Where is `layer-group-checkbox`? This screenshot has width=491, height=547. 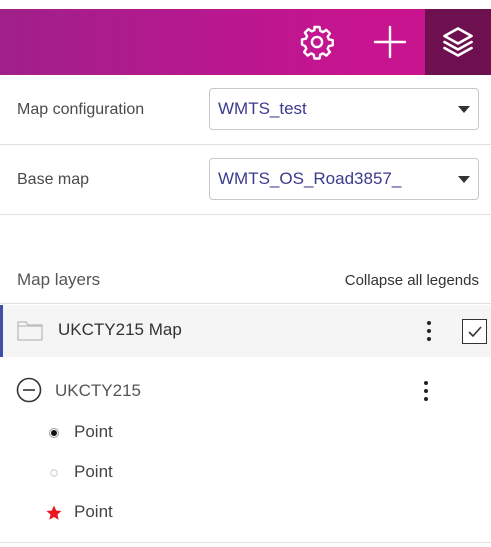
layer-group-checkbox is located at coordinates (474, 331).